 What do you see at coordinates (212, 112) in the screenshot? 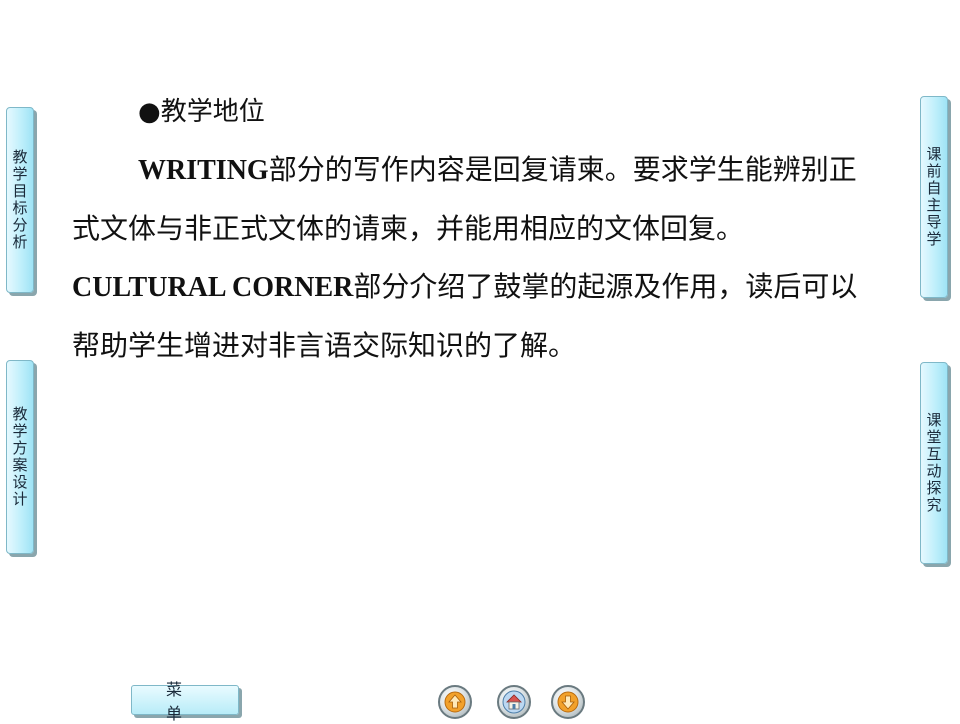
I see `heading-text: 教学地位` at bounding box center [212, 112].